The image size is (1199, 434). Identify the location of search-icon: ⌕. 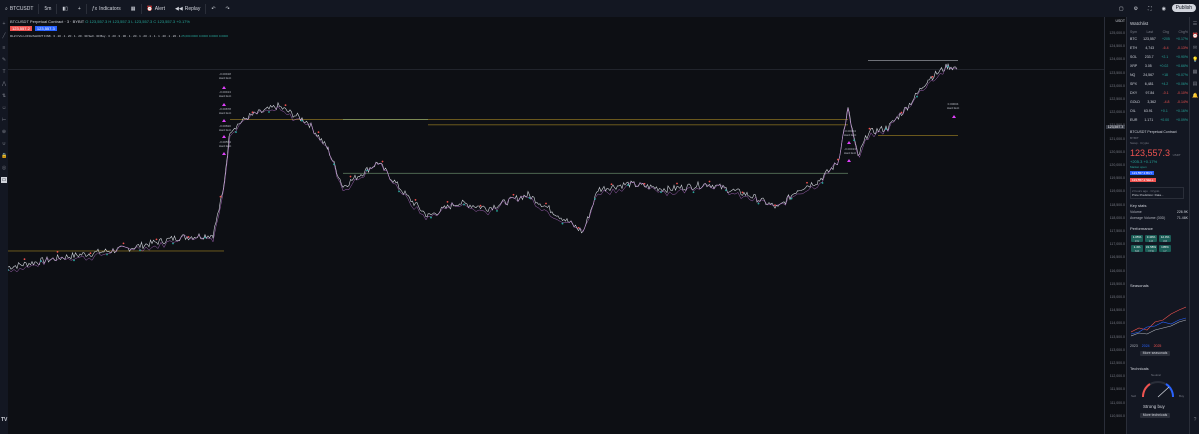
(6, 8).